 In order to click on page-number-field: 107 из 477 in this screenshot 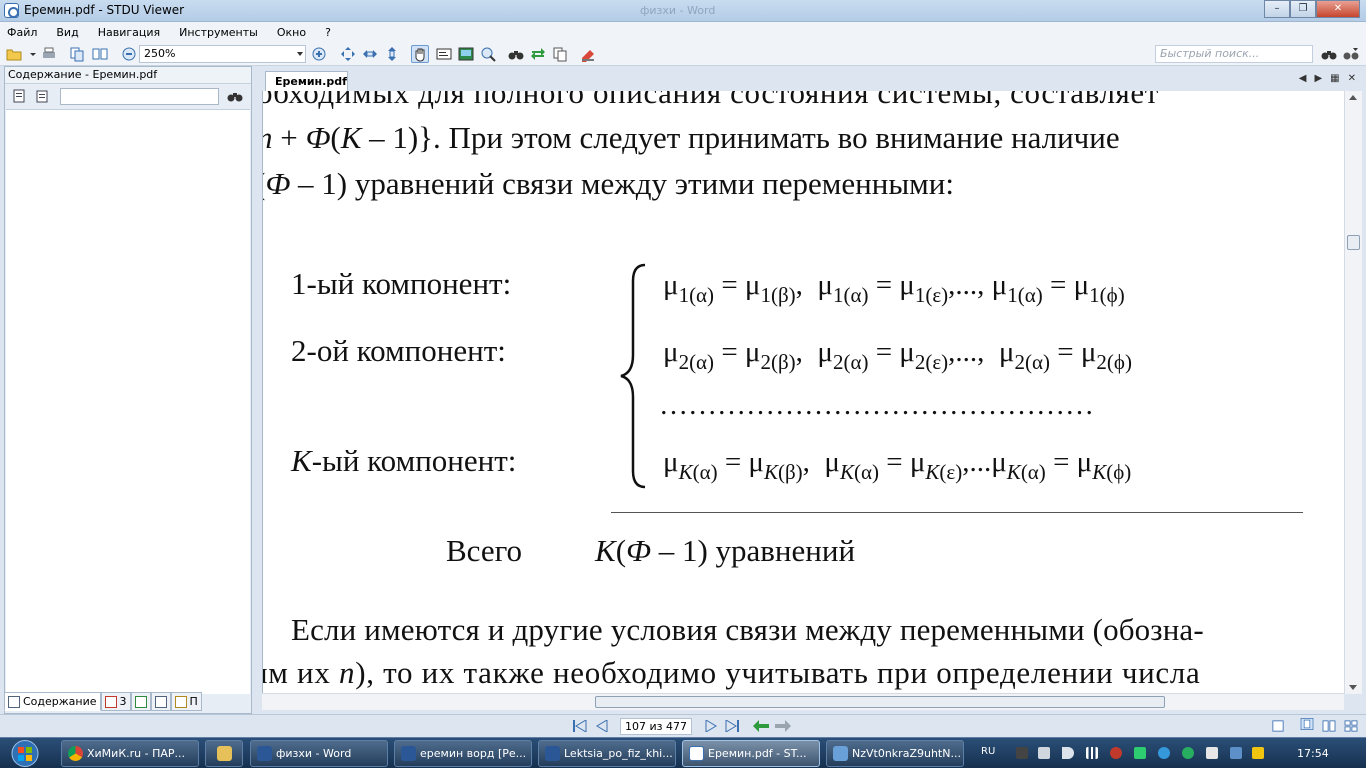, I will do `click(656, 726)`.